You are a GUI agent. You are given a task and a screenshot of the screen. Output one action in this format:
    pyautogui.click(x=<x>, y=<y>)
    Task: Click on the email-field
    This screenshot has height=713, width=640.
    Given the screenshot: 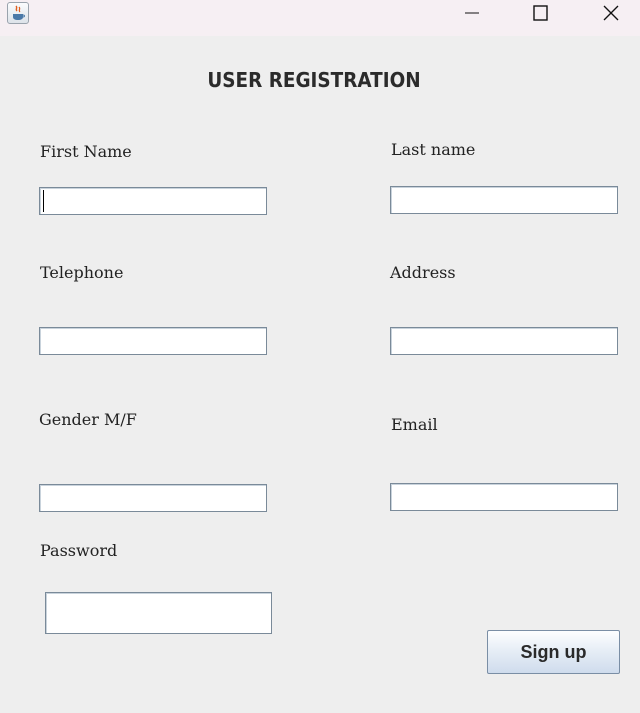 What is the action you would take?
    pyautogui.click(x=504, y=497)
    